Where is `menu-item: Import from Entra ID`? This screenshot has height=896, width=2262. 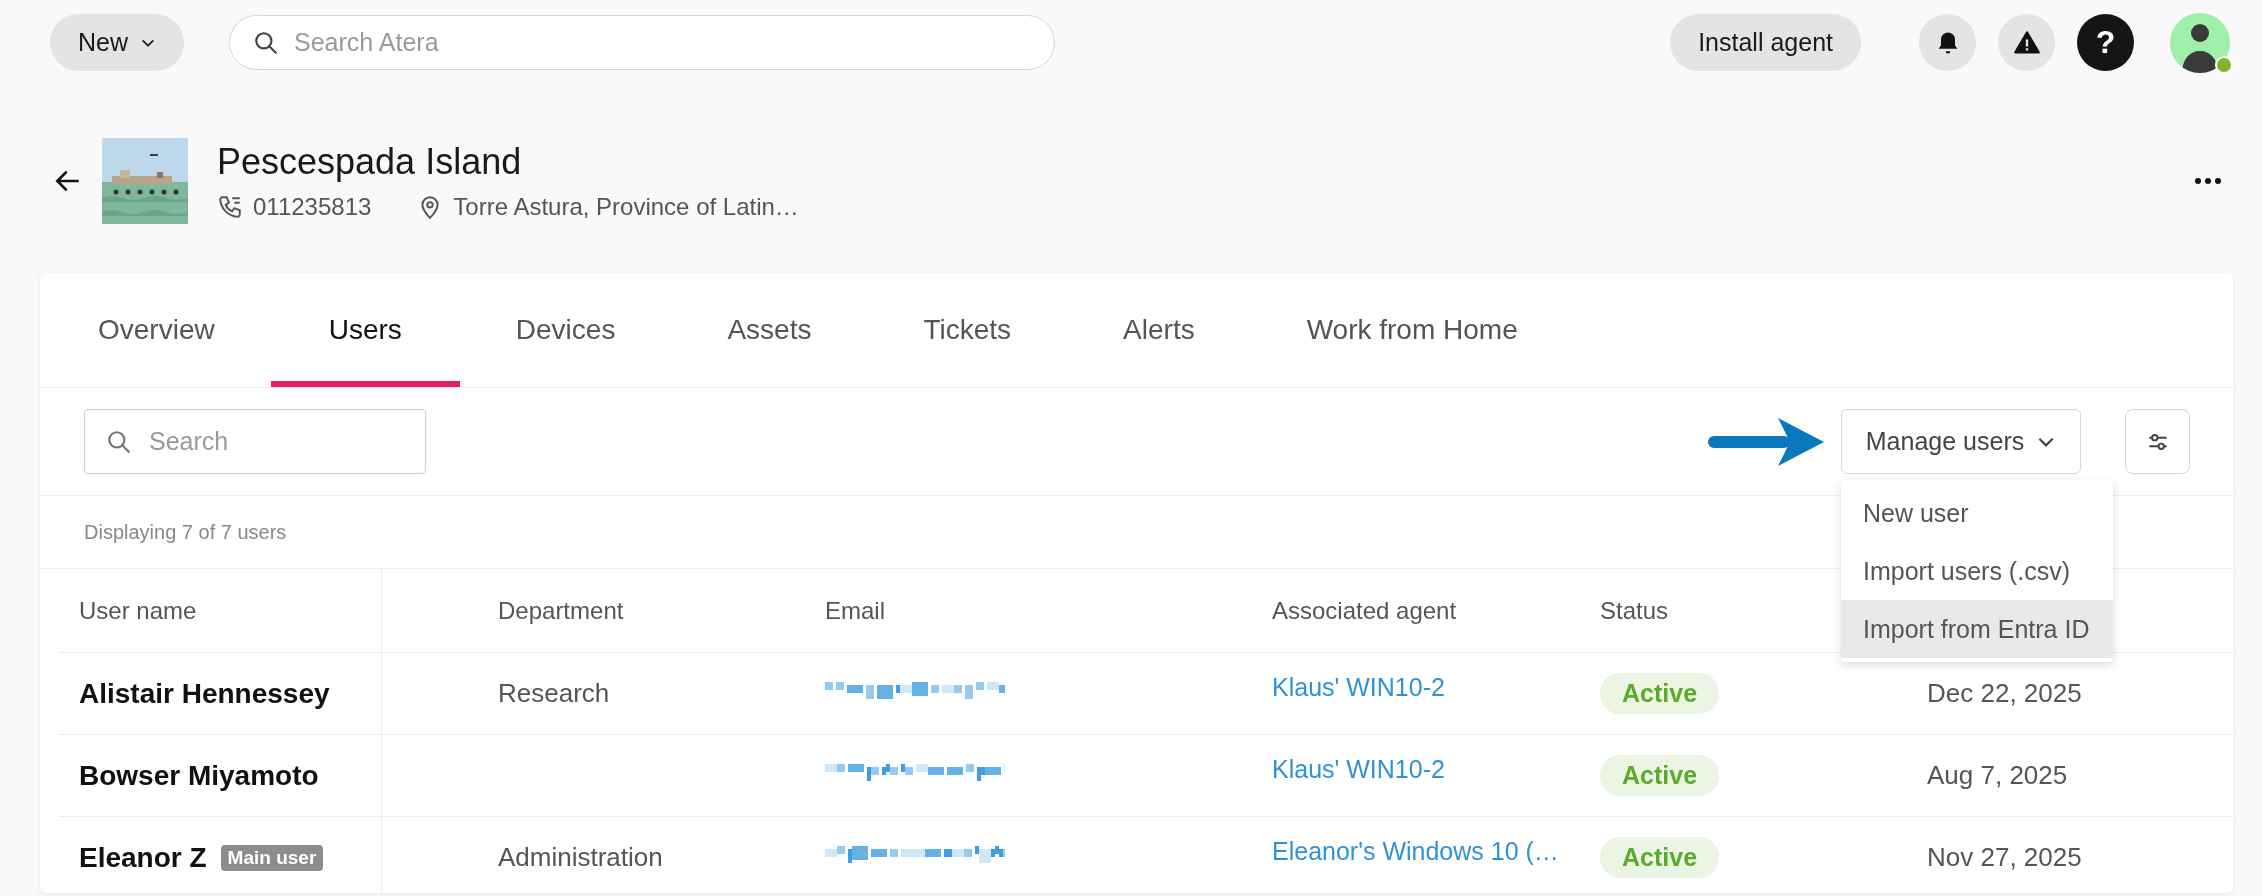 menu-item: Import from Entra ID is located at coordinates (1977, 629).